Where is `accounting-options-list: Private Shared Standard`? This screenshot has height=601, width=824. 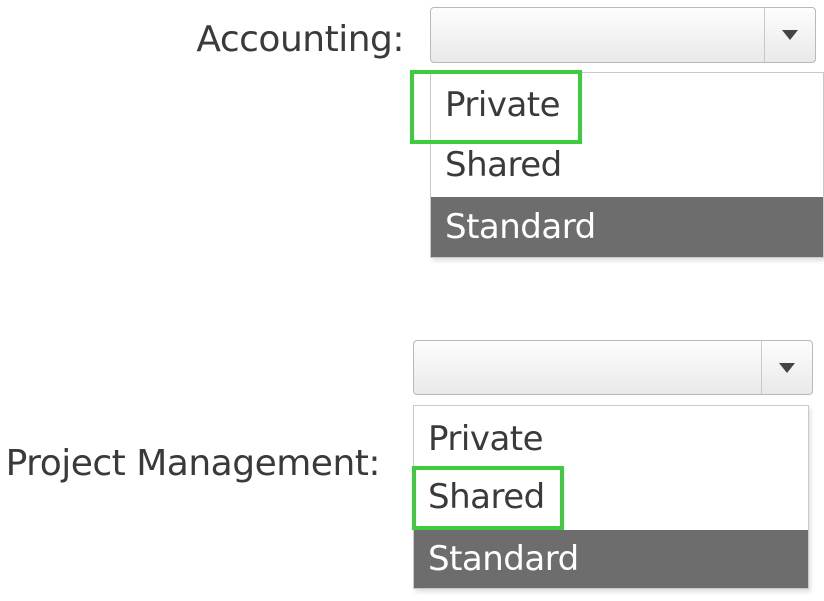
accounting-options-list: Private Shared Standard is located at coordinates (627, 165).